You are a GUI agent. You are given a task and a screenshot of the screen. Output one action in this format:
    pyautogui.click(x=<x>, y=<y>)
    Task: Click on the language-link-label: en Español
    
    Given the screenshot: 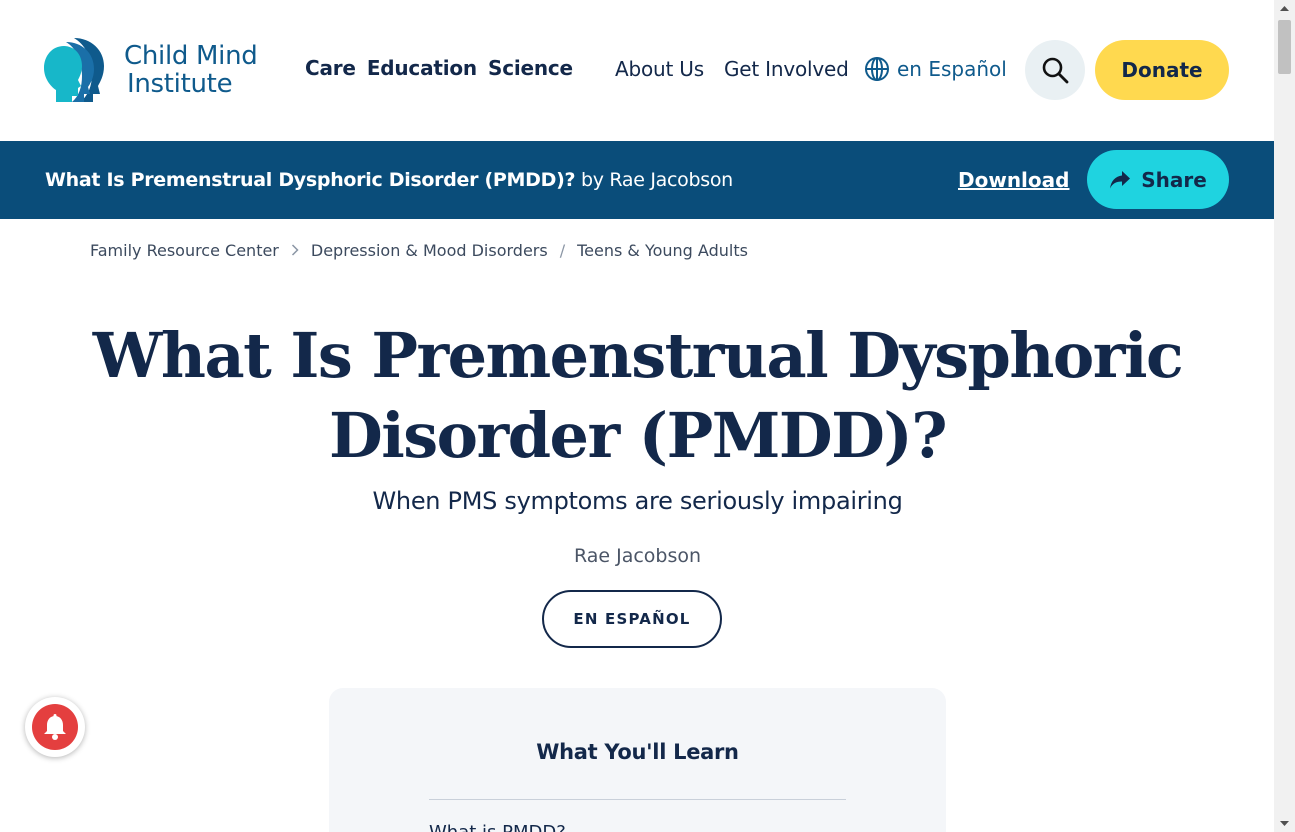 What is the action you would take?
    pyautogui.click(x=952, y=69)
    